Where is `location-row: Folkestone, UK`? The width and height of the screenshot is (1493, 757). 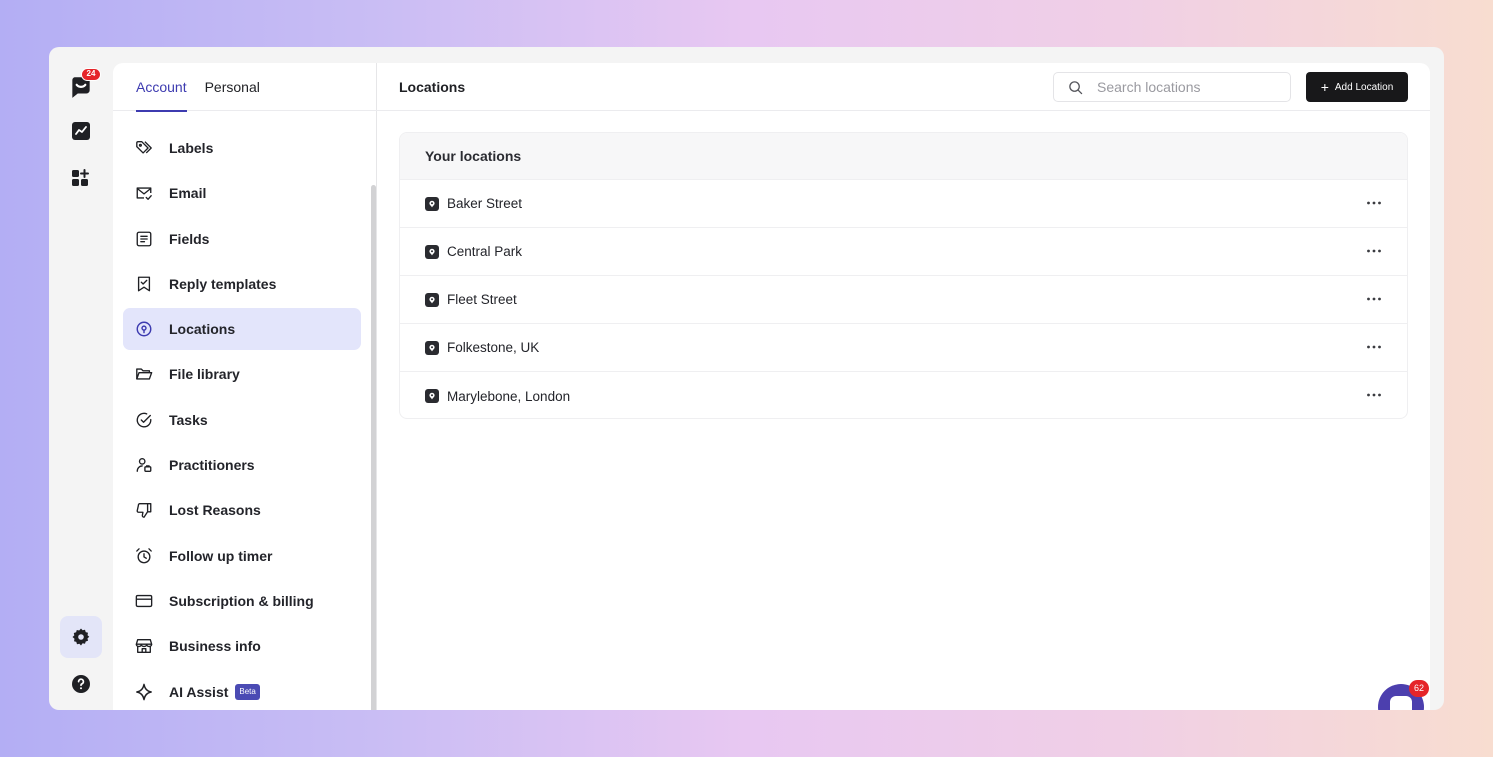 location-row: Folkestone, UK is located at coordinates (903, 348).